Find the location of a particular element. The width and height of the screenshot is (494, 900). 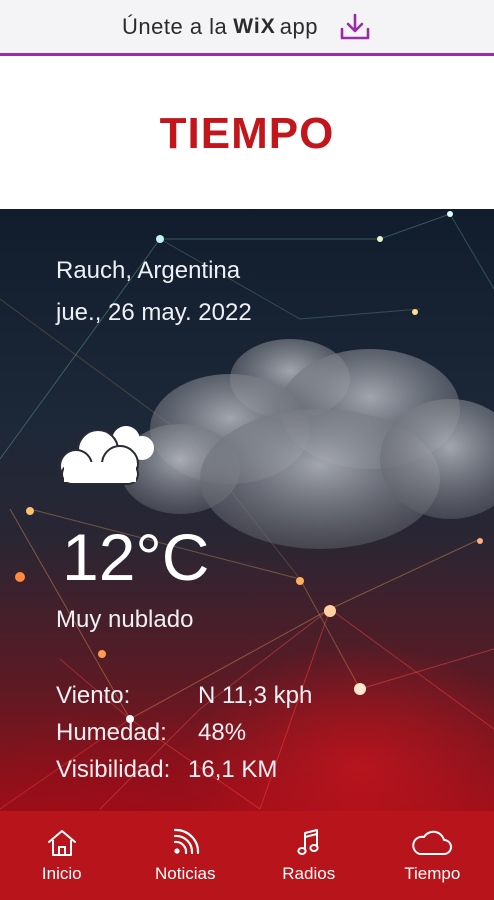

humidity-row: Humedad: 48% is located at coordinates (184, 732).